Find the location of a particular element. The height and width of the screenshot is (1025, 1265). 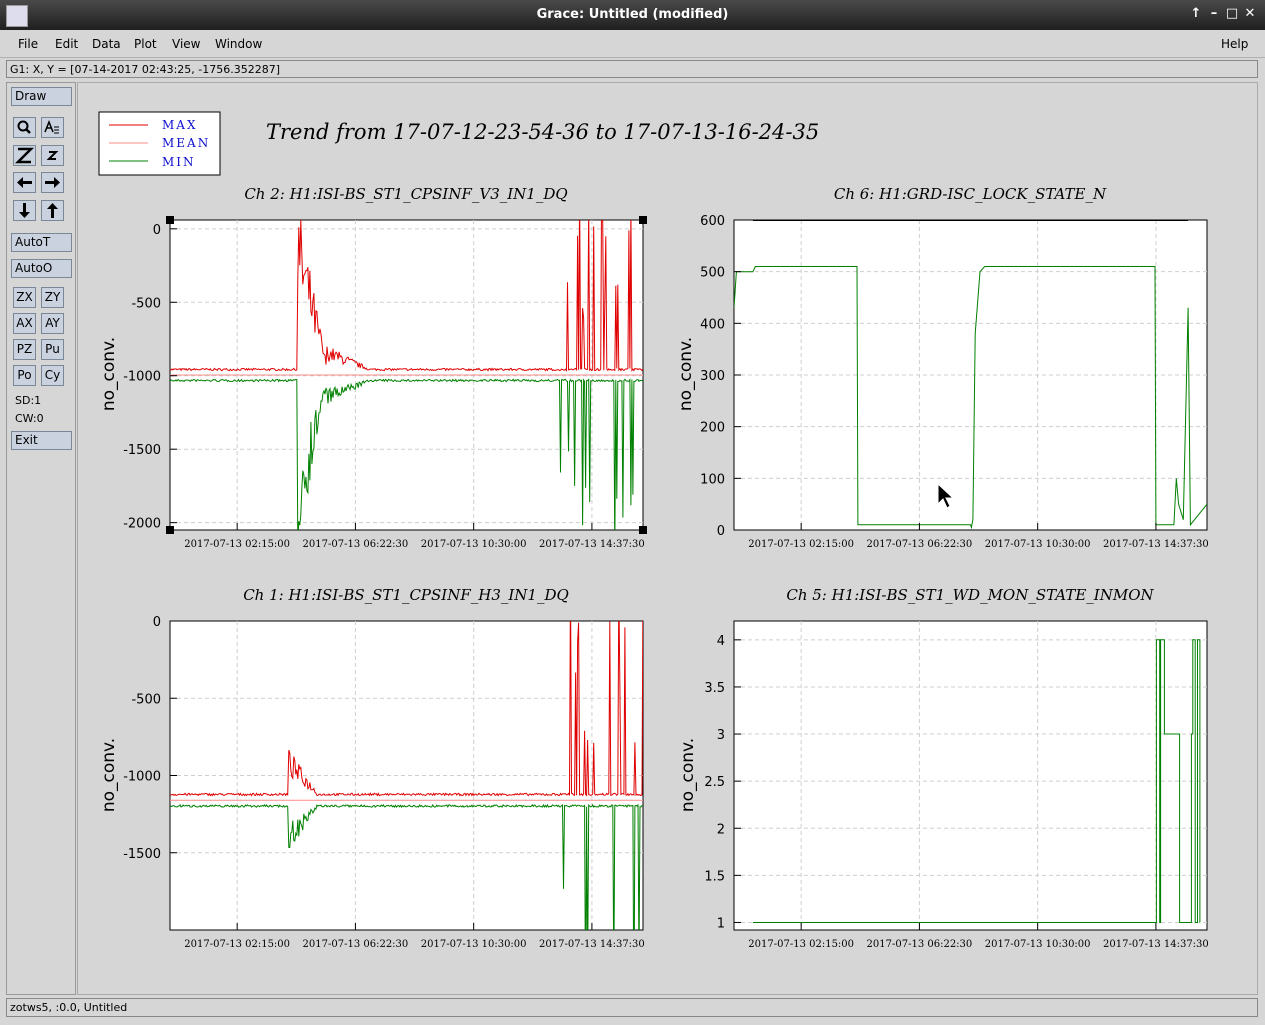

arrow-right-icon is located at coordinates (52, 182).